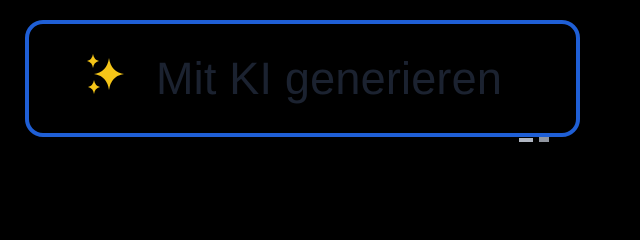 The height and width of the screenshot is (240, 640). What do you see at coordinates (106, 75) in the screenshot?
I see `sparkles-icon` at bounding box center [106, 75].